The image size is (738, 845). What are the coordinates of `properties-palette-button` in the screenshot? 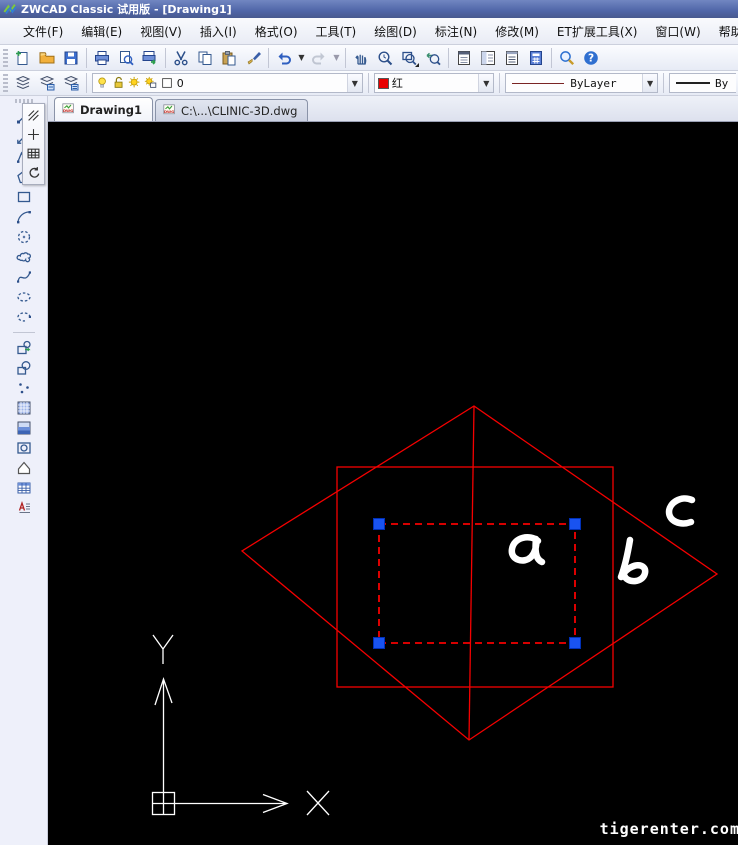 It's located at (464, 58).